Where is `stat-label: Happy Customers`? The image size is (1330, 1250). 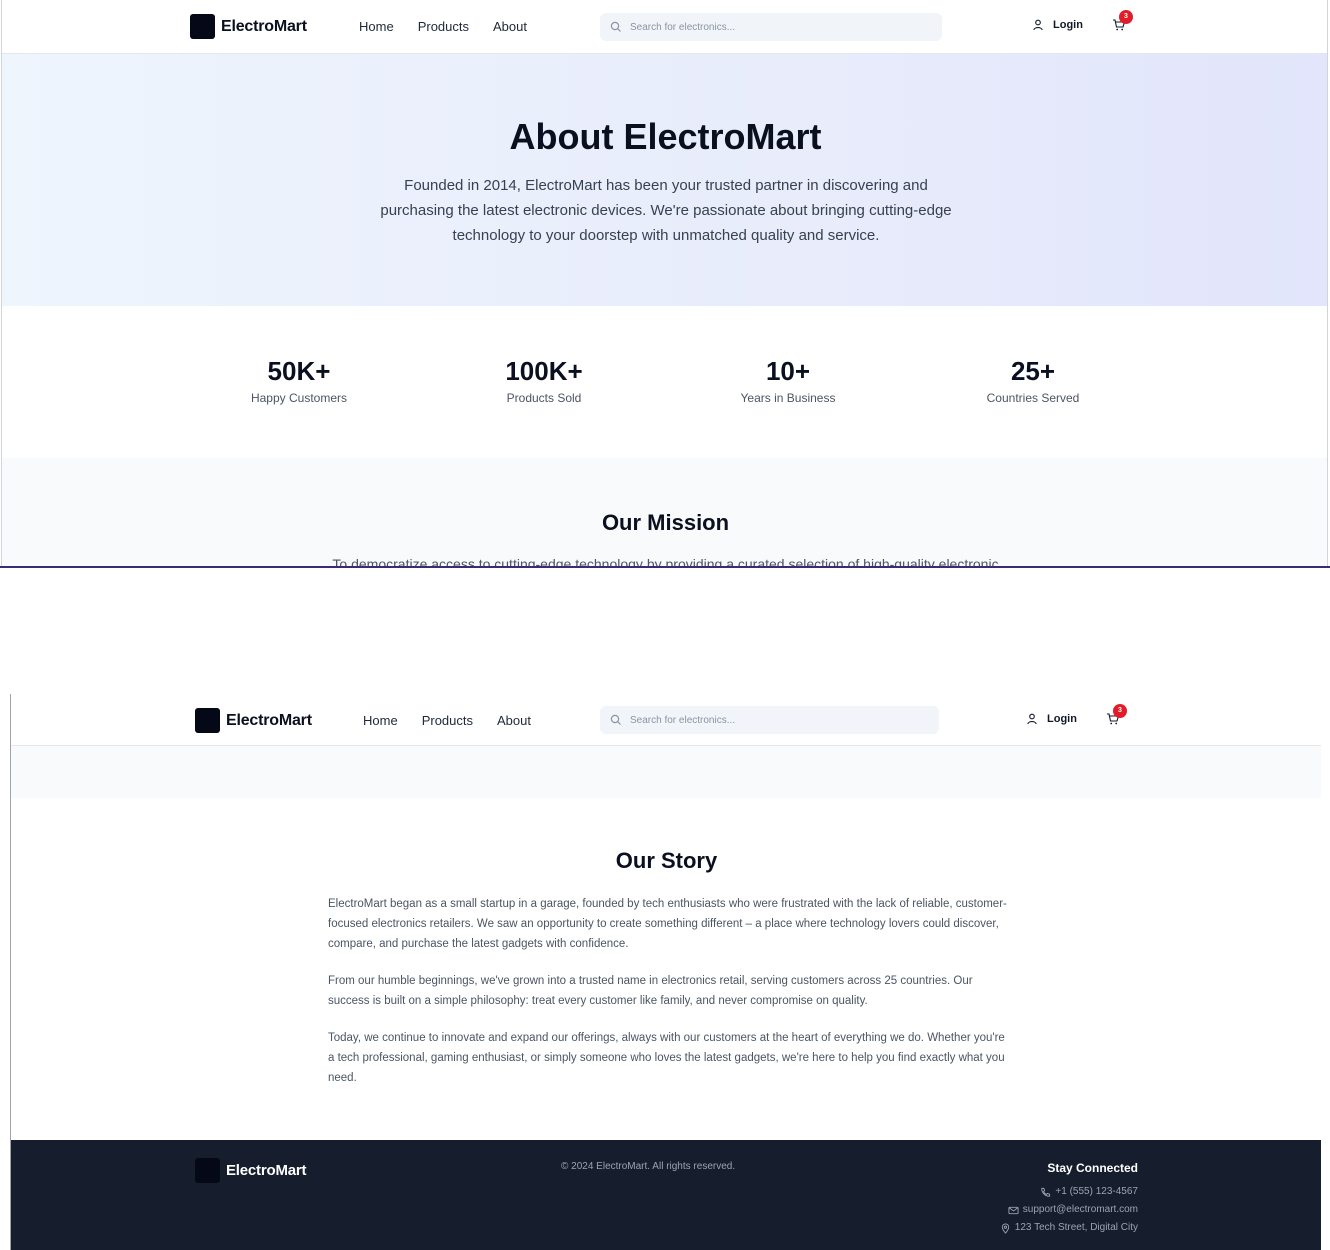 stat-label: Happy Customers is located at coordinates (299, 398).